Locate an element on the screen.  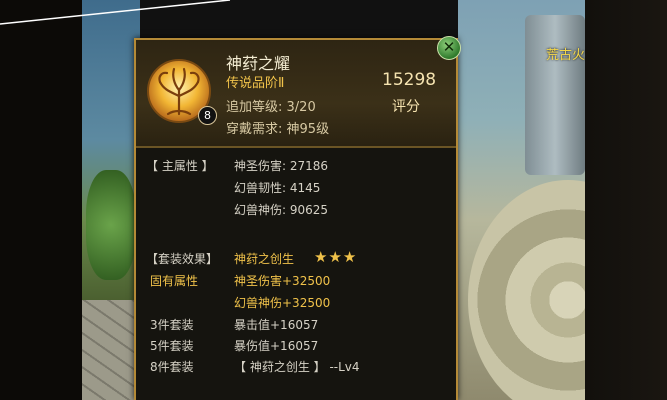
left-letterbox is located at coordinates (41, 200).